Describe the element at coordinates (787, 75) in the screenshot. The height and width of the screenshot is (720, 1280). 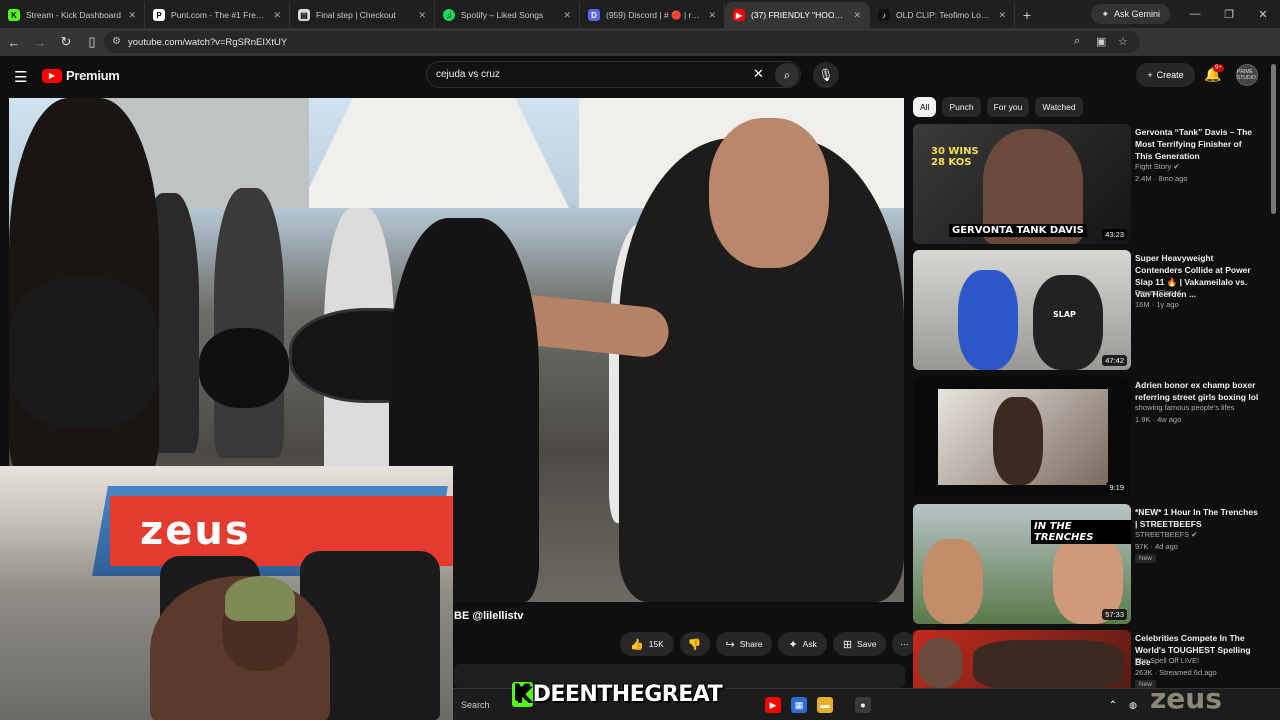
I see `search-icon: ⌕` at that location.